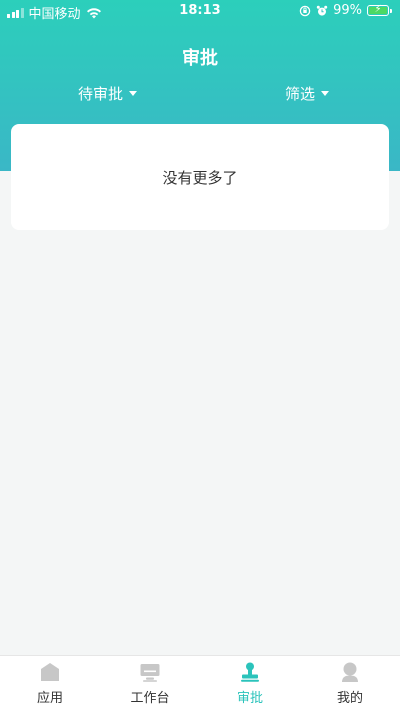  What do you see at coordinates (391, 10) in the screenshot?
I see `battery-cap` at bounding box center [391, 10].